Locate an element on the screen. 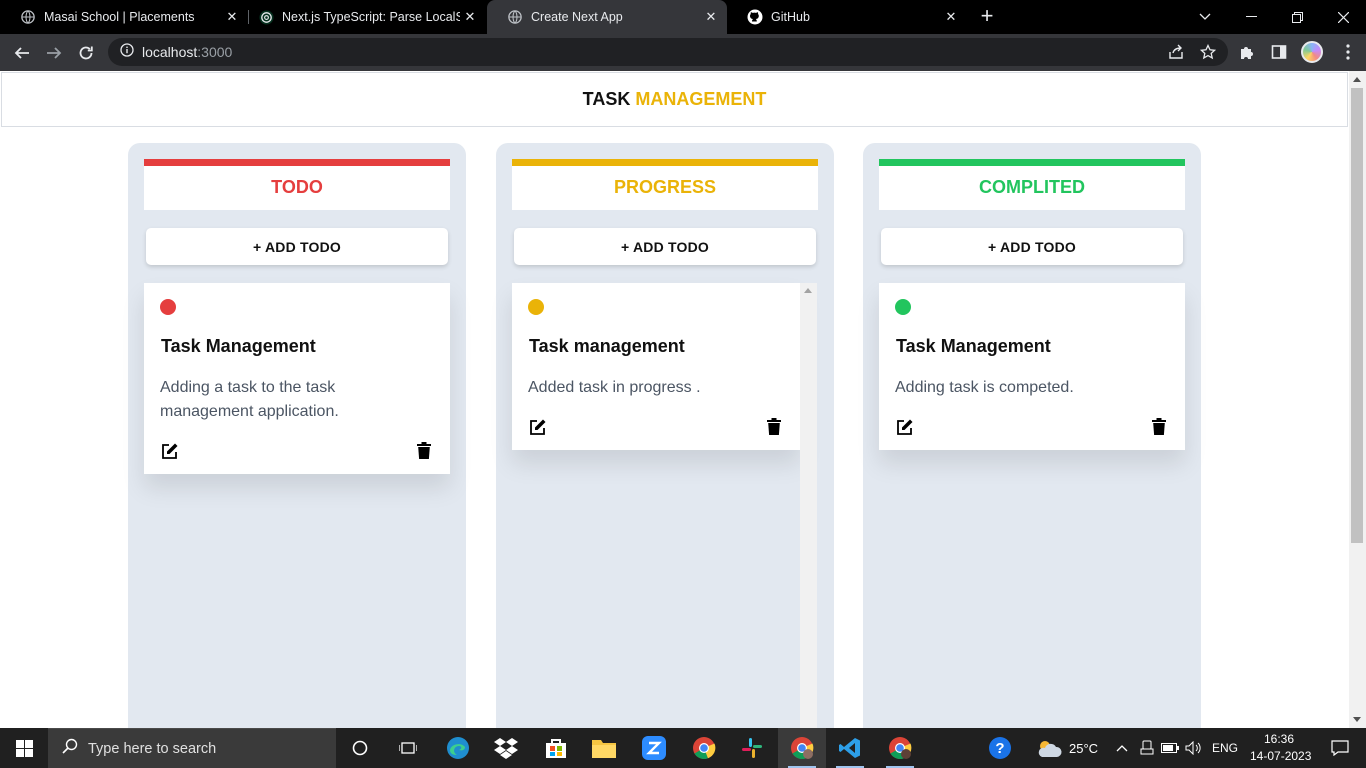  slack-icon is located at coordinates (752, 748).